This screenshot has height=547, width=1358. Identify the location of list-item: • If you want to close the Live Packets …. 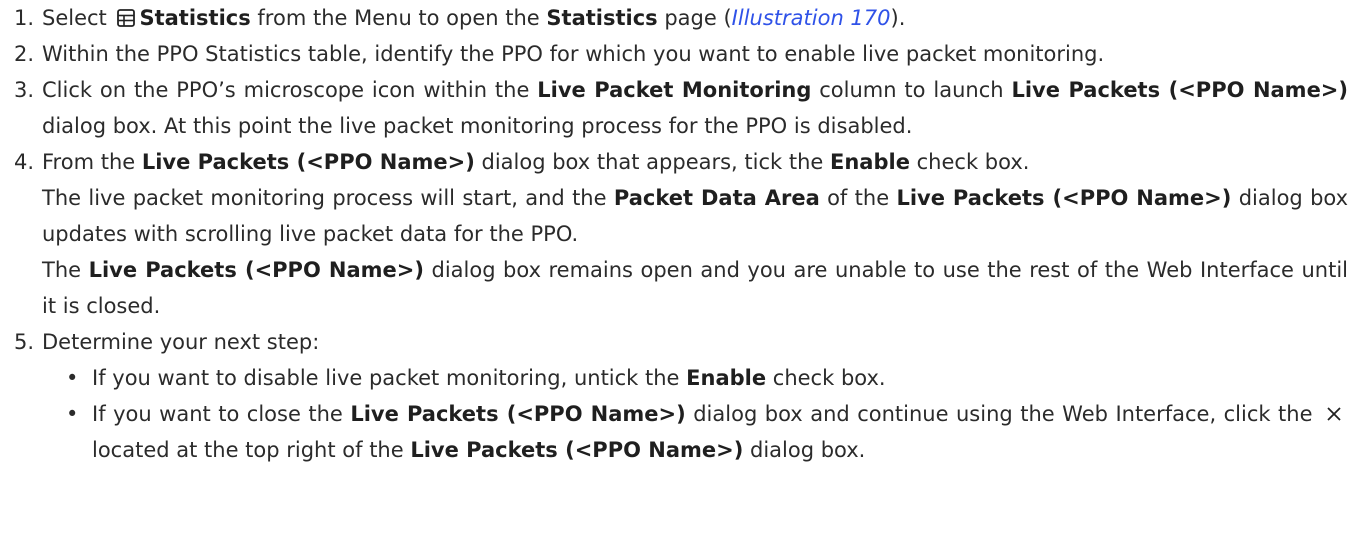
(707, 432).